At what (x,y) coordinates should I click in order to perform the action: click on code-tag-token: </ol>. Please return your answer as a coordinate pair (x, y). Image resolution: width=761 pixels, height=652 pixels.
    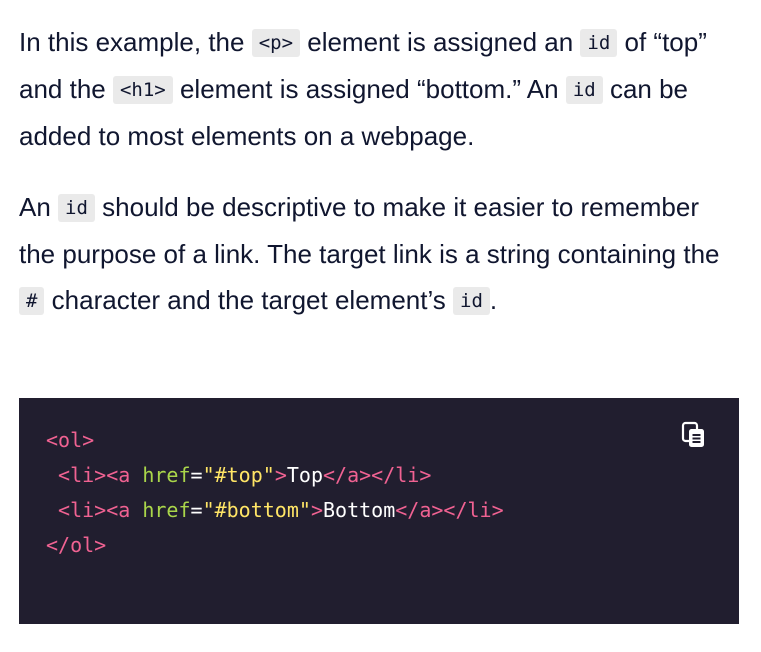
    Looking at the image, I should click on (76, 545).